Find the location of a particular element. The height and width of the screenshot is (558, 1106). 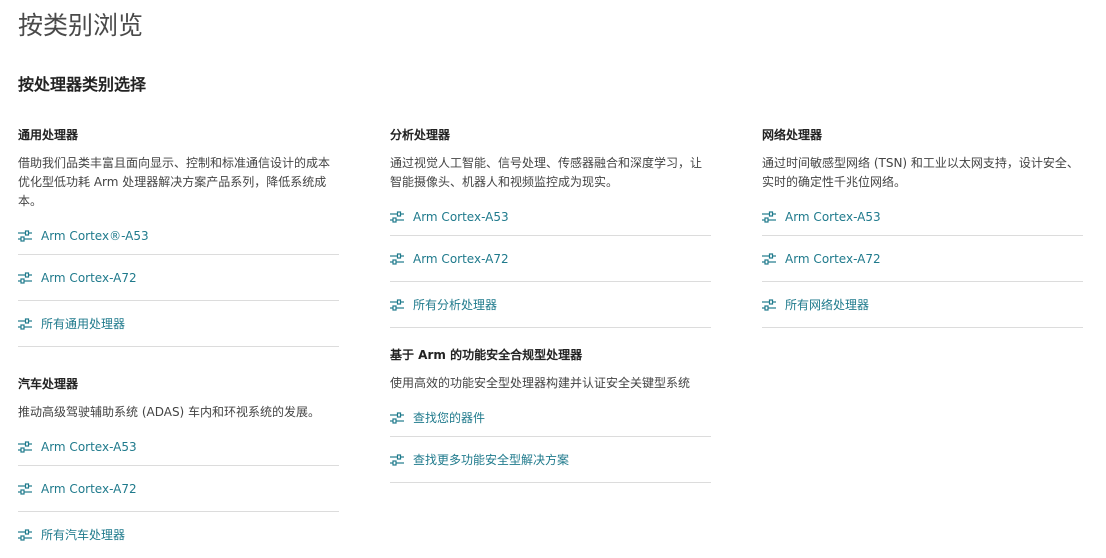

link-label: 查找更多功能安全型解决方案 is located at coordinates (491, 459).